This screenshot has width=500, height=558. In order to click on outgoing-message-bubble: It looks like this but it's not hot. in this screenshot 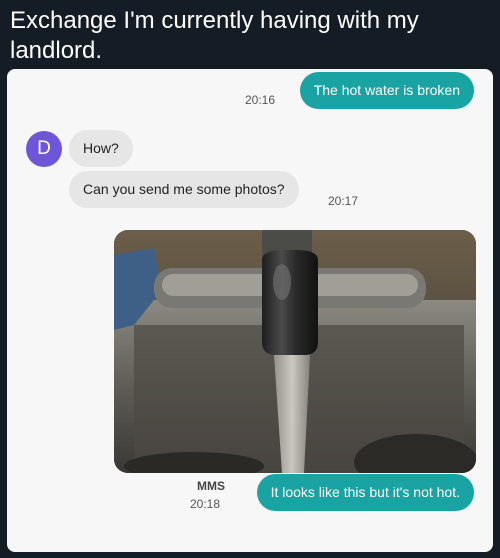, I will do `click(365, 492)`.